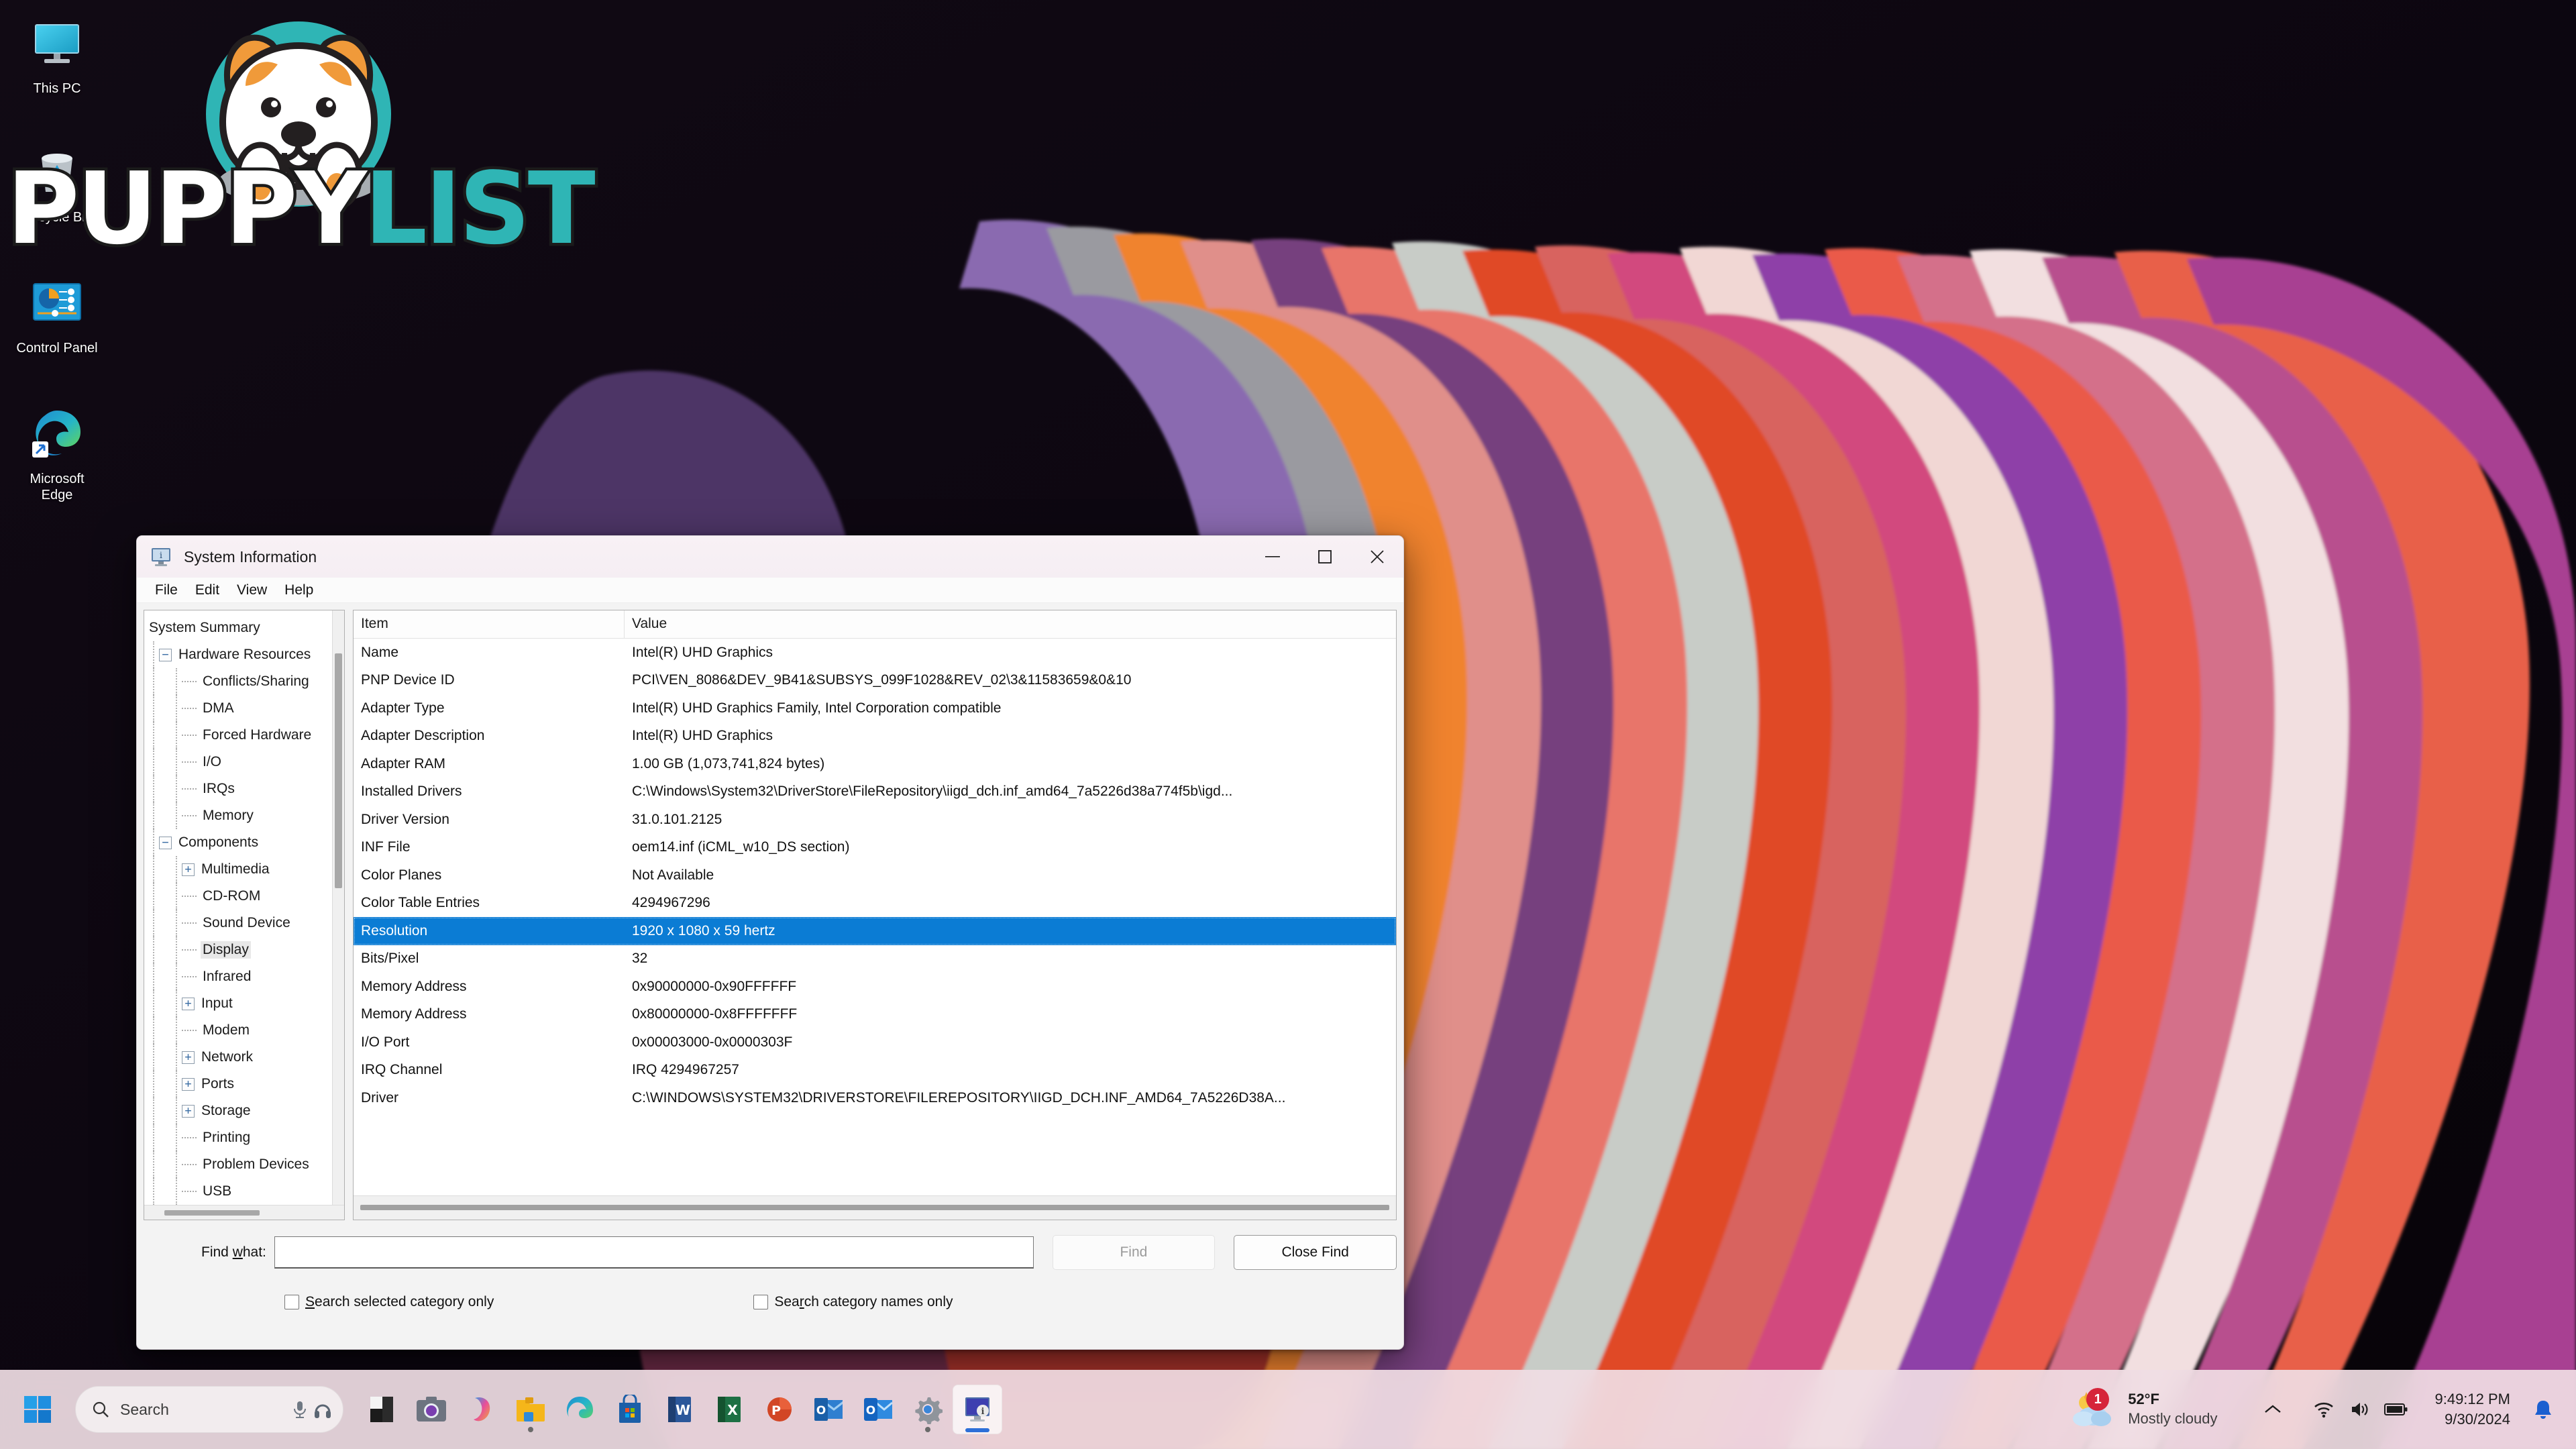 This screenshot has height=1449, width=2576. Describe the element at coordinates (875, 653) in the screenshot. I see `table-row: Name Intel(R) UHD Graphics` at that location.